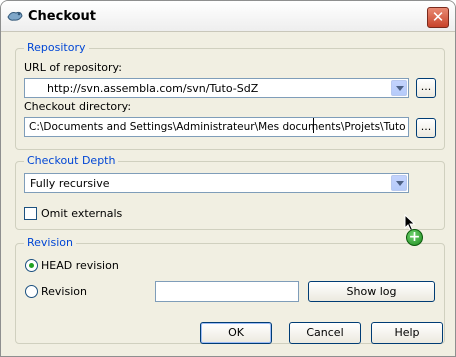 This screenshot has width=456, height=357. I want to click on url-value: http://svn.assembla.com/svn/Tuto-SdZ, so click(153, 88).